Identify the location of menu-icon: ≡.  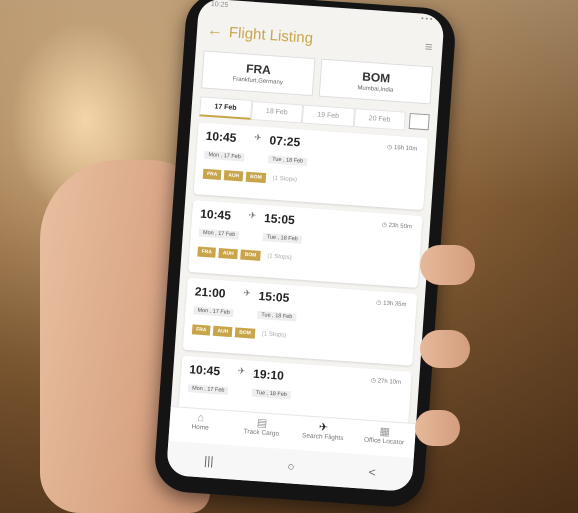
(428, 45).